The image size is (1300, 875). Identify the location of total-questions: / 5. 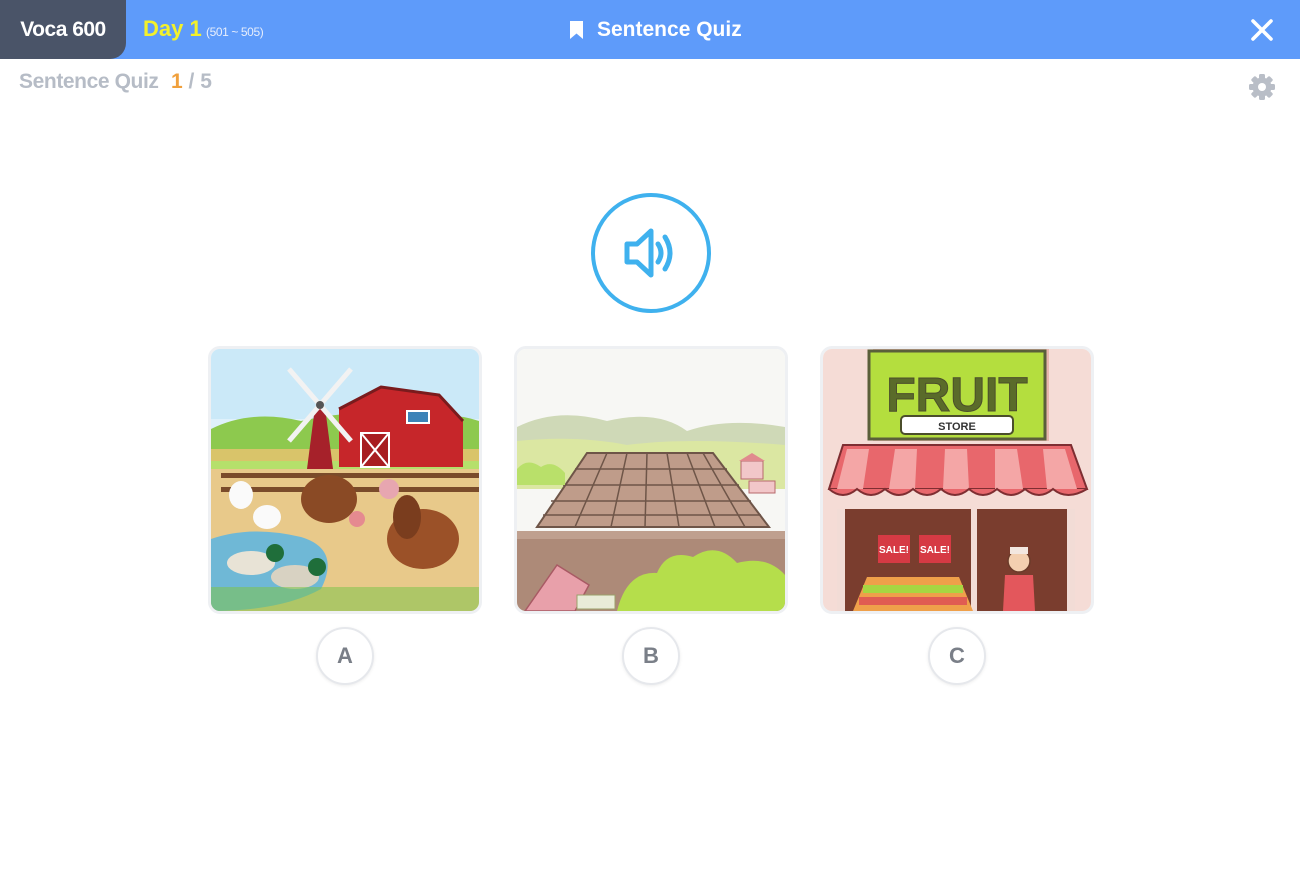
(200, 81).